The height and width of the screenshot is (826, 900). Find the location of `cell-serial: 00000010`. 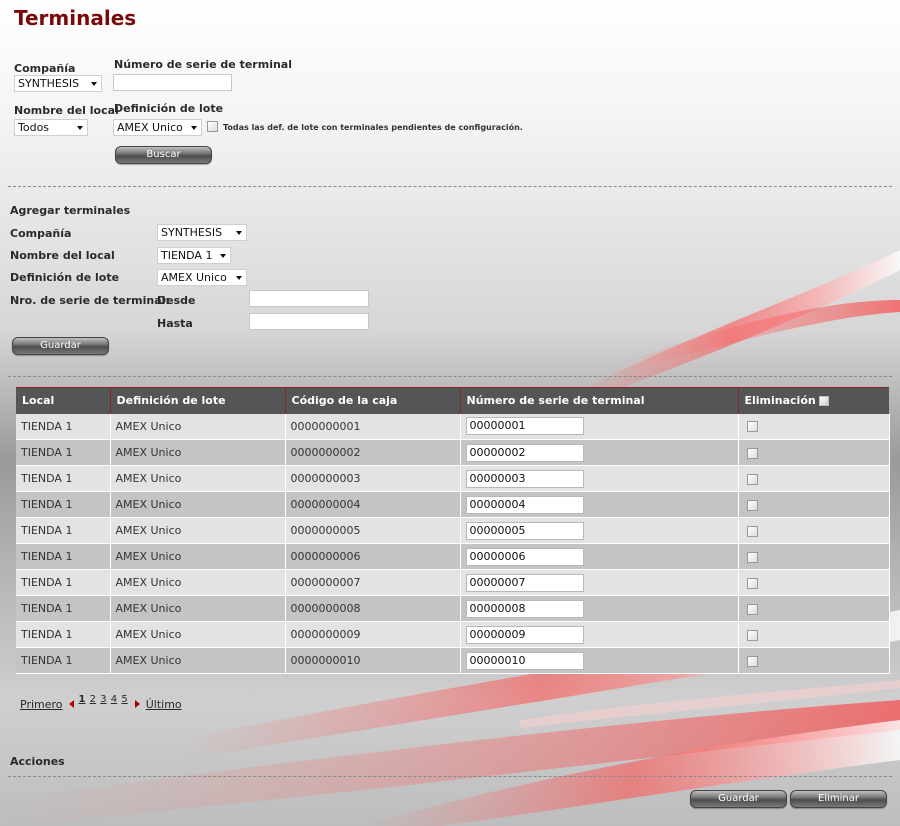

cell-serial: 00000010 is located at coordinates (599, 660).